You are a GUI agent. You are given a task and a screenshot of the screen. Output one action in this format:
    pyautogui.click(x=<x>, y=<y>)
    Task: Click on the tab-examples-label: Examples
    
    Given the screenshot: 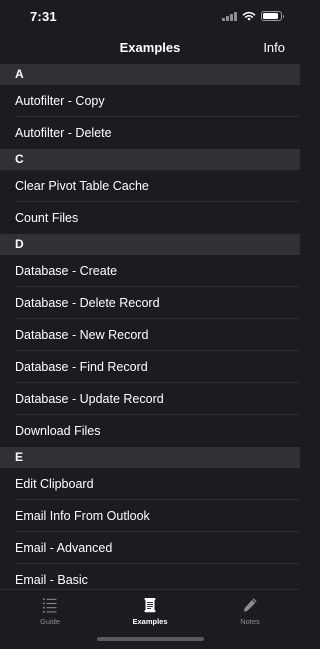 What is the action you would take?
    pyautogui.click(x=150, y=621)
    